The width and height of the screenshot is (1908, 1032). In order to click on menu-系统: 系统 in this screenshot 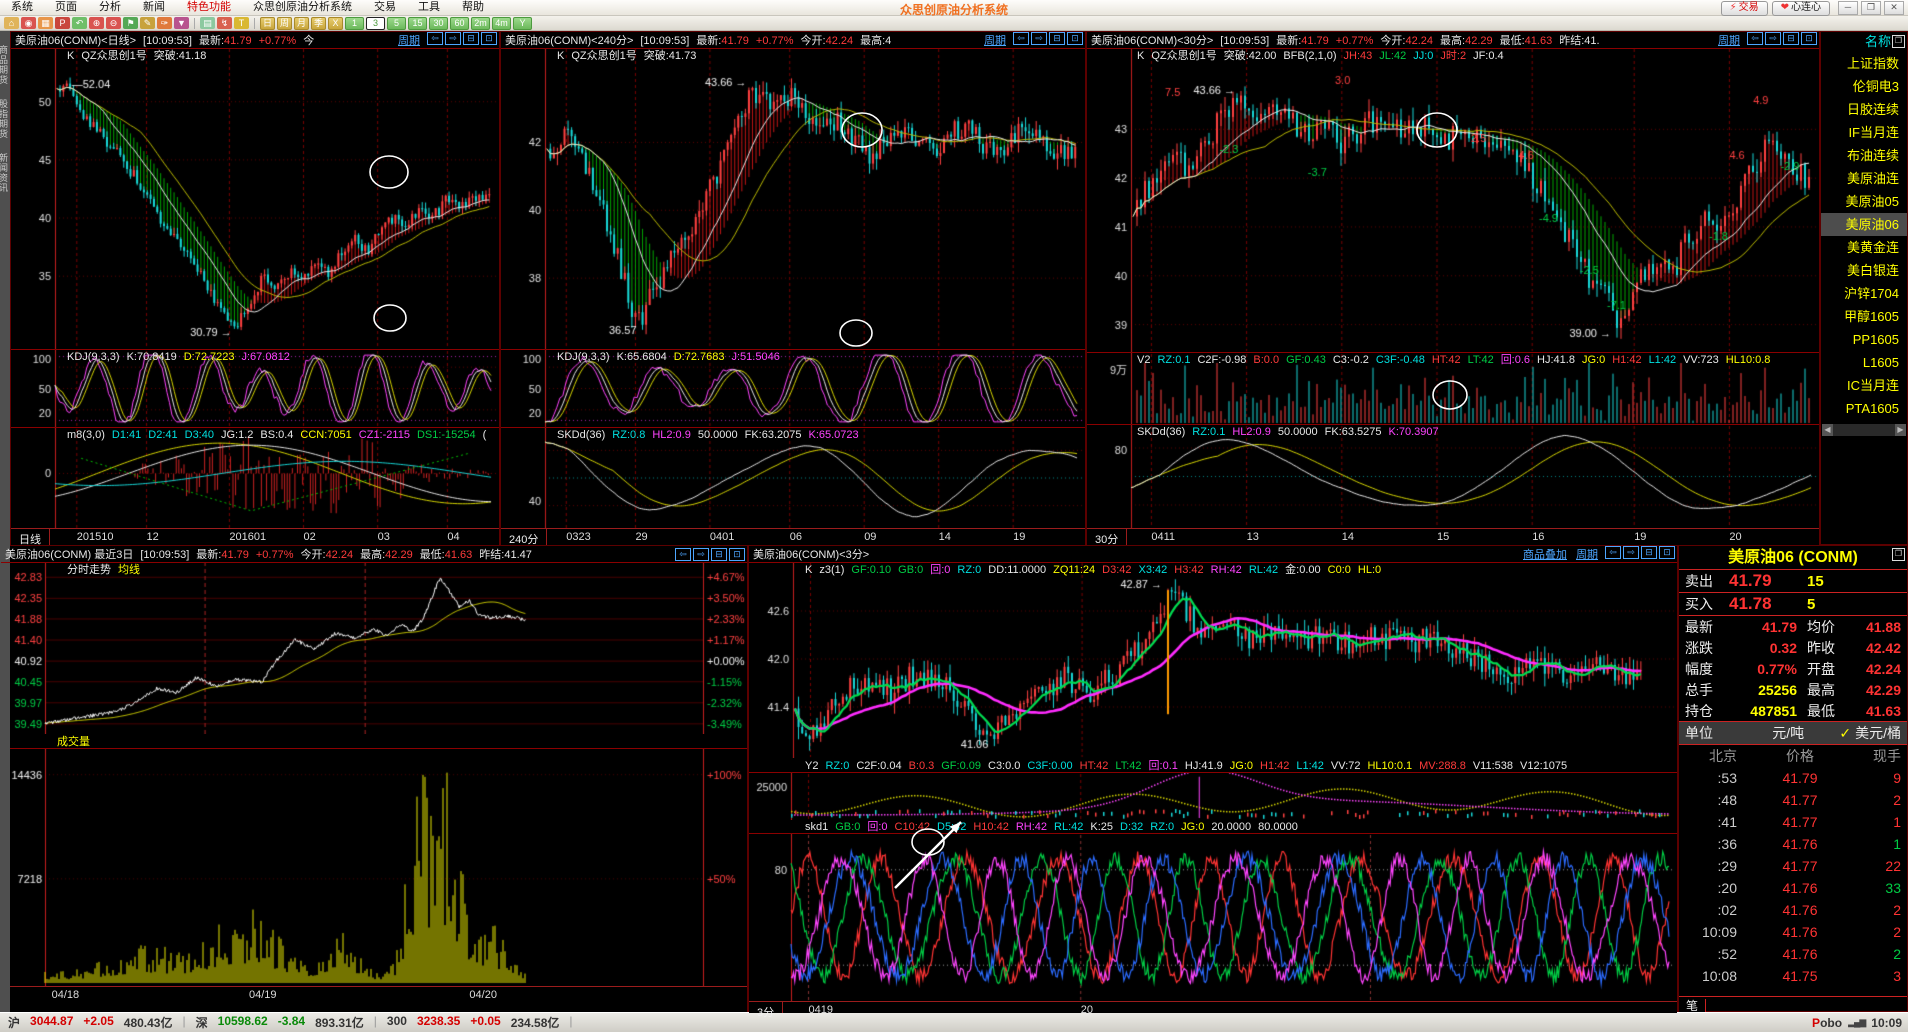, I will do `click(22, 7)`.